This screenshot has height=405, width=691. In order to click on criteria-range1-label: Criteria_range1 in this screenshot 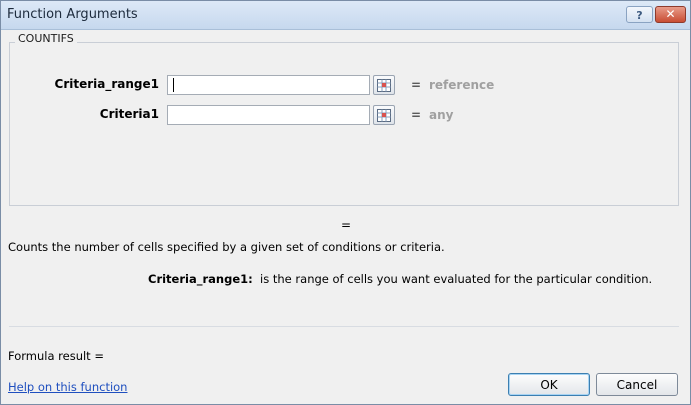, I will do `click(106, 84)`.